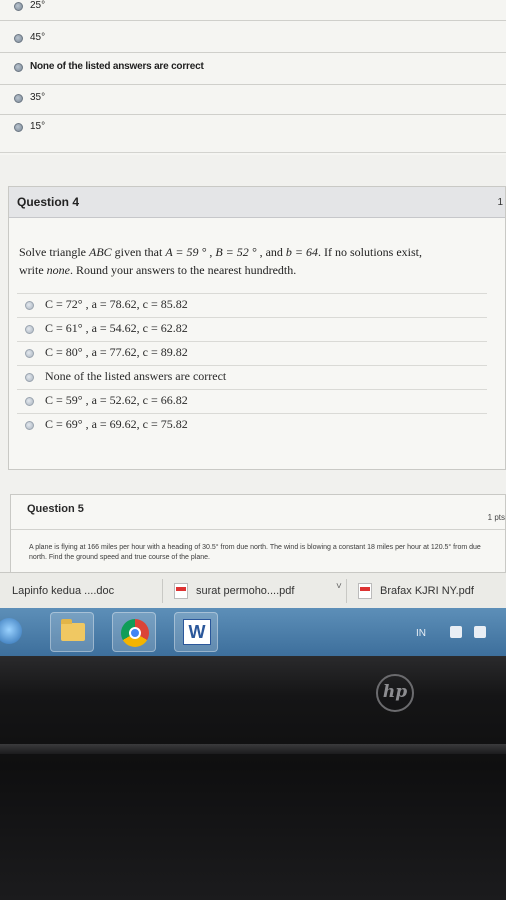 Image resolution: width=506 pixels, height=900 pixels. What do you see at coordinates (55, 509) in the screenshot?
I see `question-title: Question 5` at bounding box center [55, 509].